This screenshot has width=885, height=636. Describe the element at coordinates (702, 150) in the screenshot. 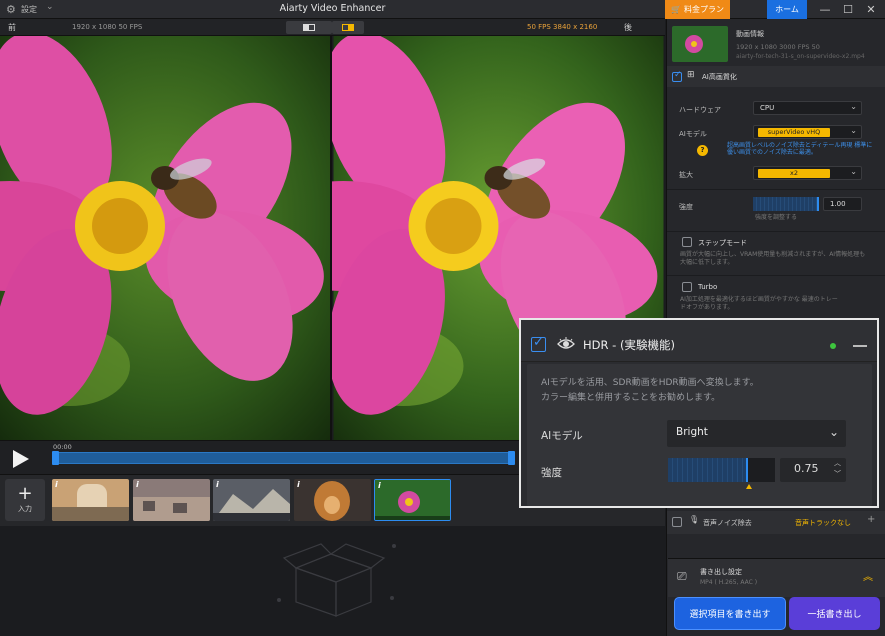

I see `help-icon: ?` at that location.